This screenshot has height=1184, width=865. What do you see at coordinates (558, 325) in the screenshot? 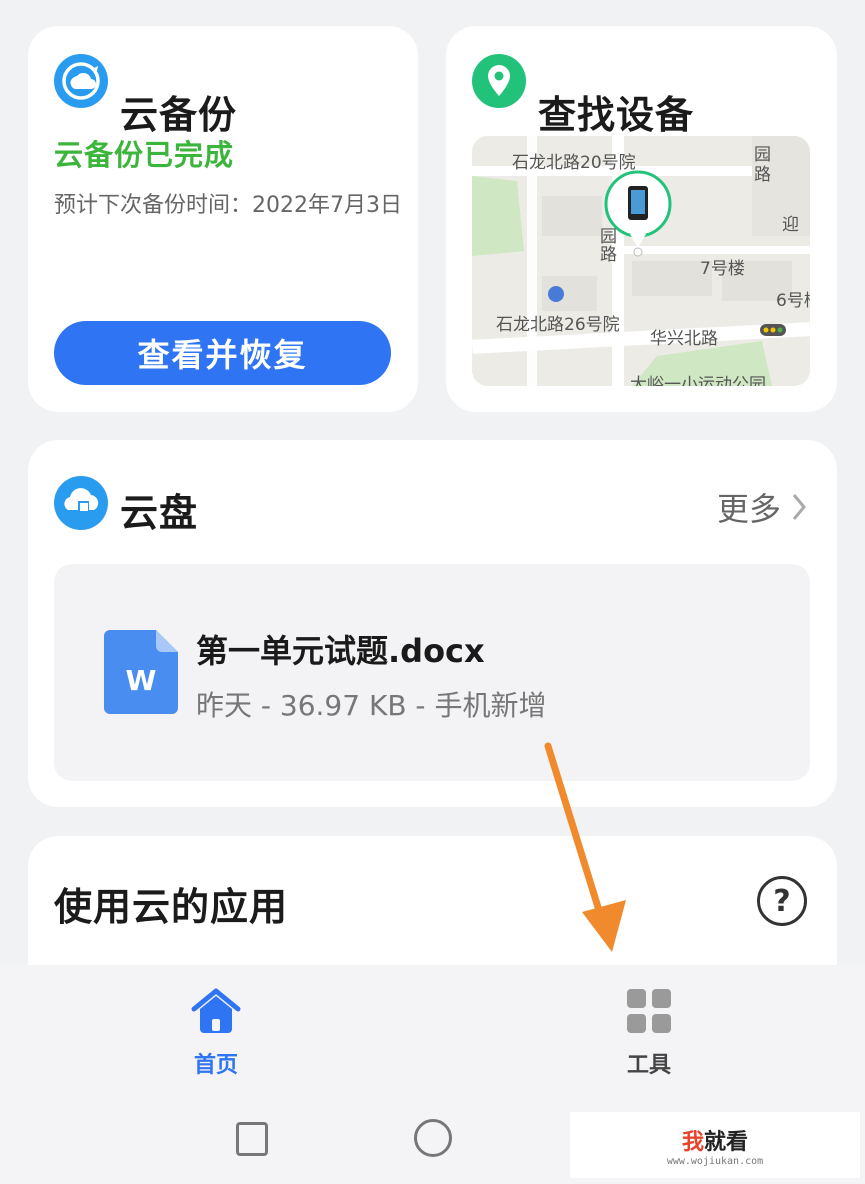
I see `map-label: 石龙北路26号院` at bounding box center [558, 325].